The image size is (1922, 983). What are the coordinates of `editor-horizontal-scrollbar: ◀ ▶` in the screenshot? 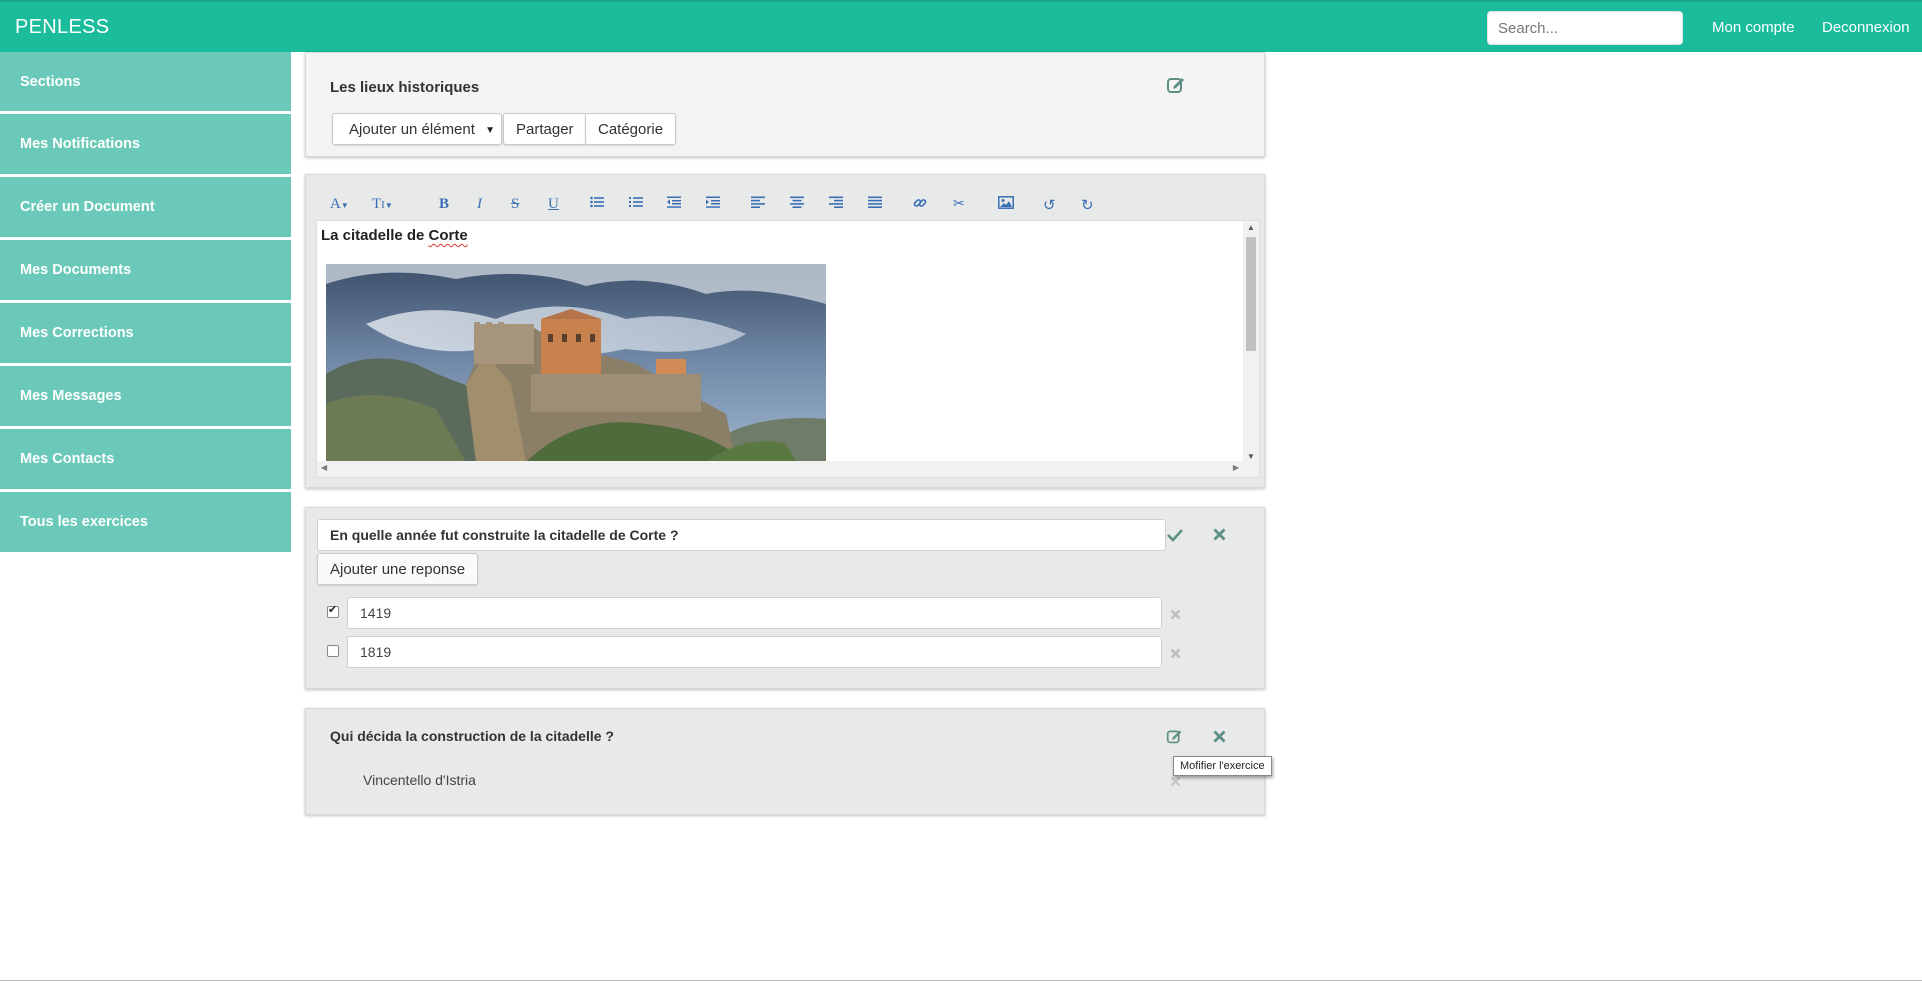 It's located at (788, 469).